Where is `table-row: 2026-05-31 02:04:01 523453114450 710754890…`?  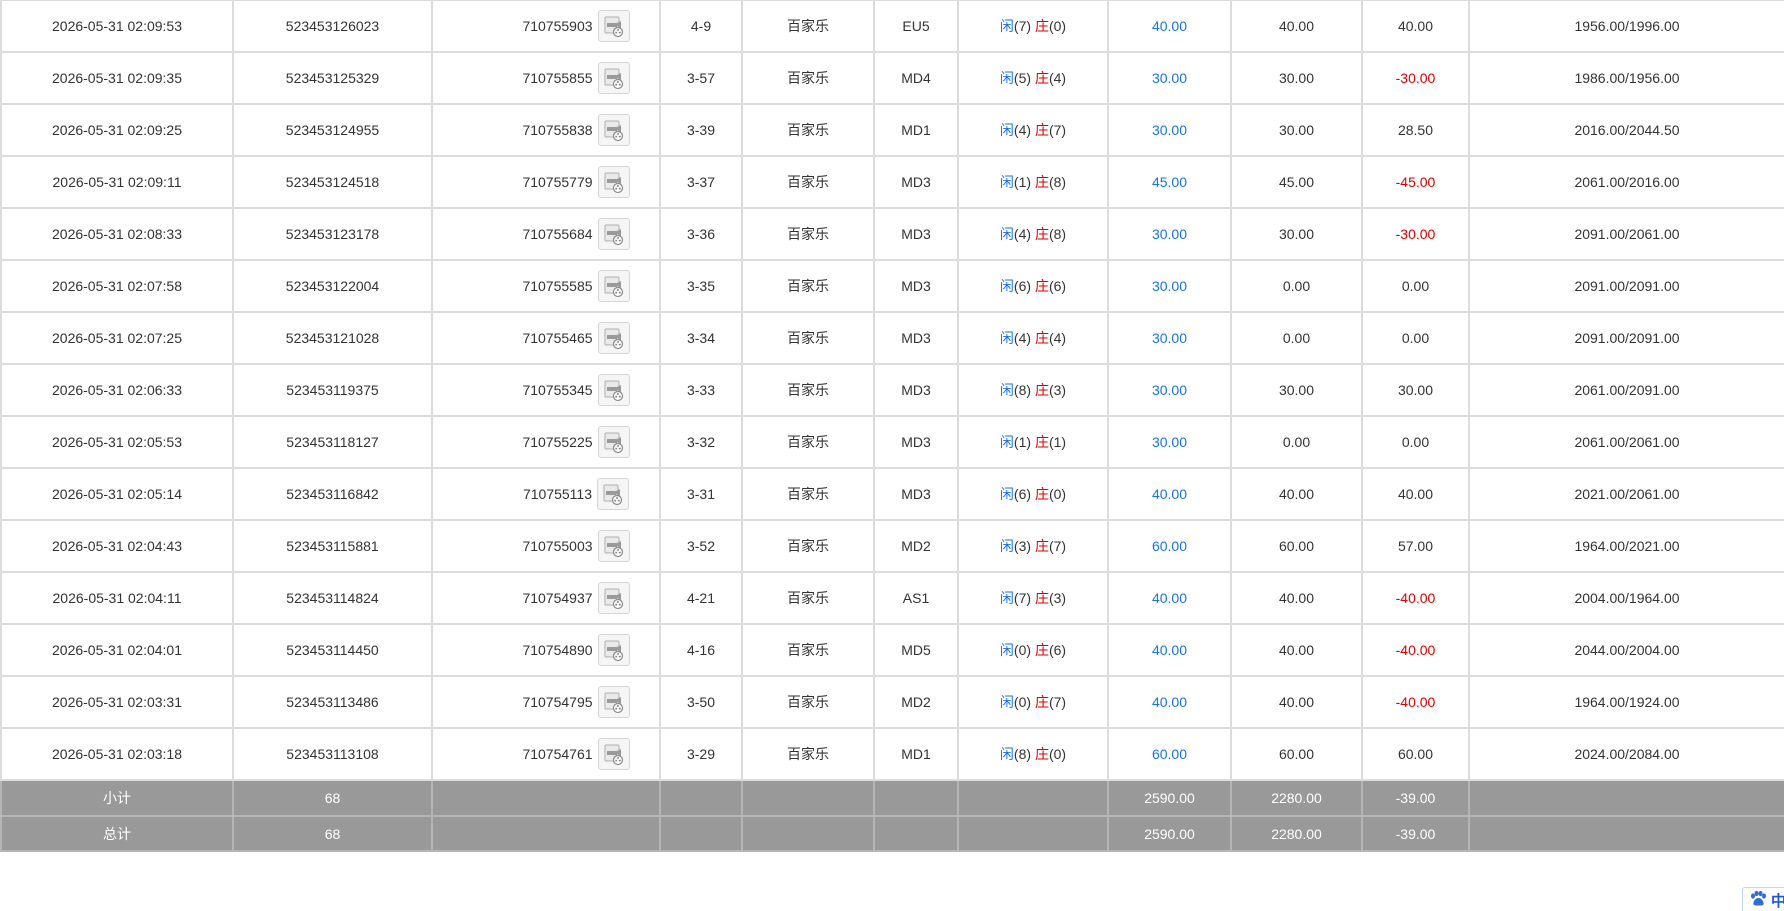 table-row: 2026-05-31 02:04:01 523453114450 710754890… is located at coordinates (892, 650).